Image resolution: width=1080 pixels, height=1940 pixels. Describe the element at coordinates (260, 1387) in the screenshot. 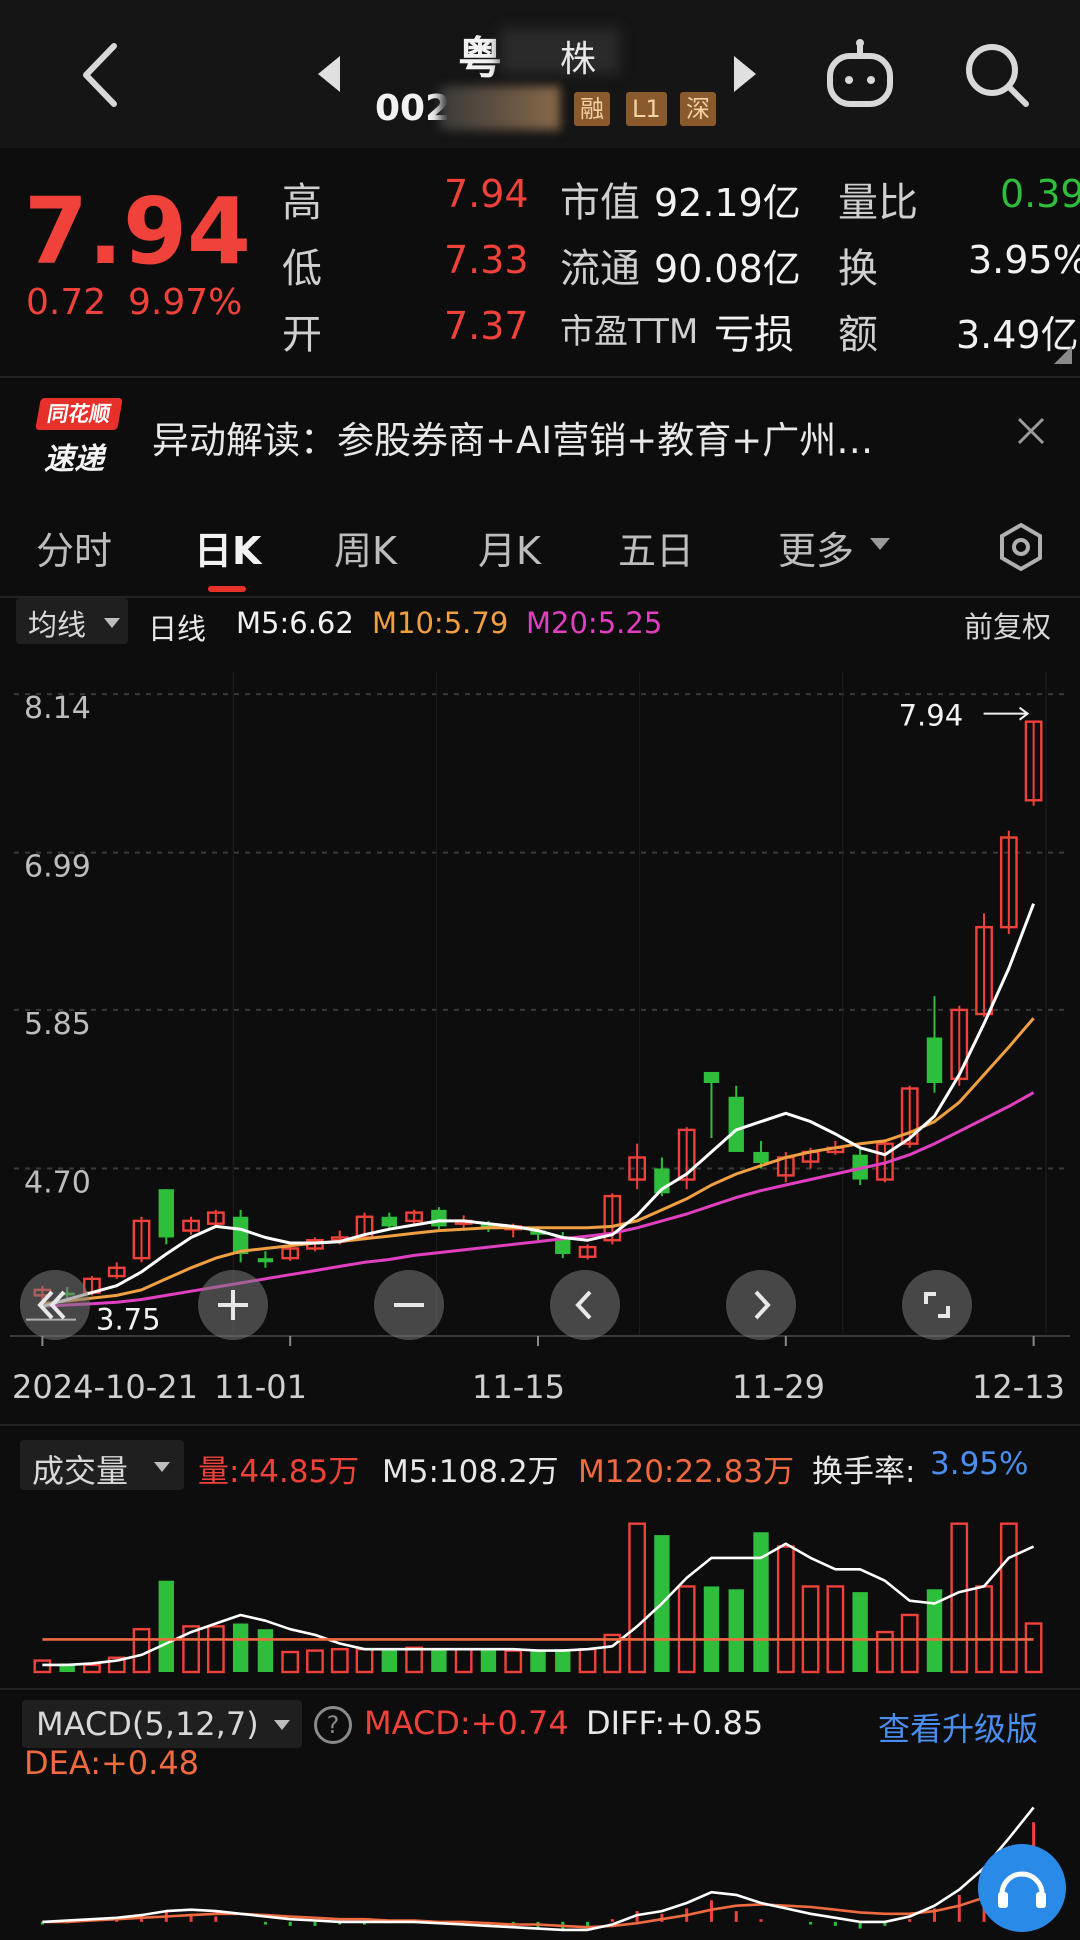

I see `x-label-1: 11-01` at that location.